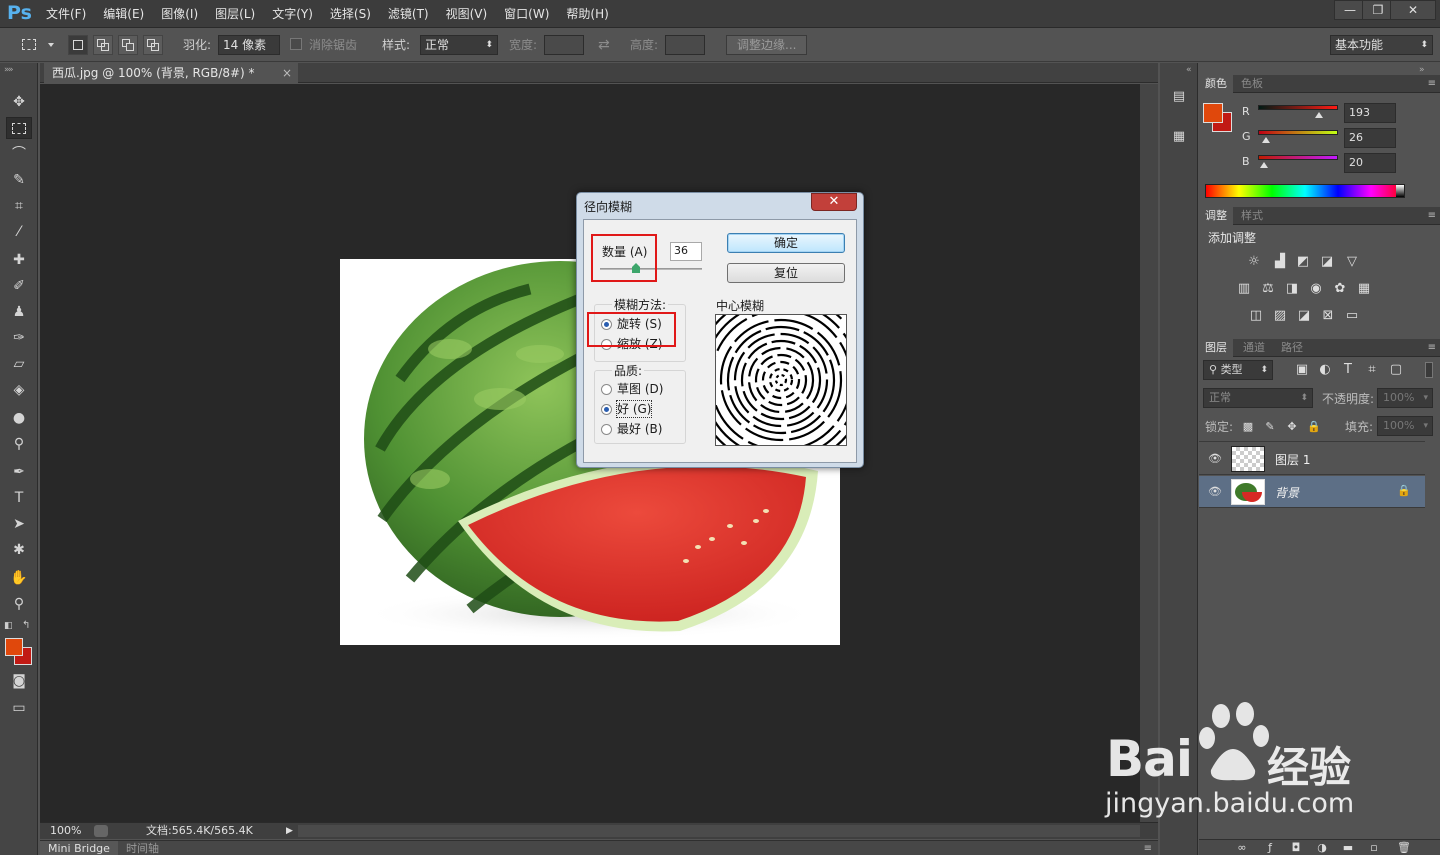 The height and width of the screenshot is (855, 1440). I want to click on menu-image: 图像(I), so click(184, 14).